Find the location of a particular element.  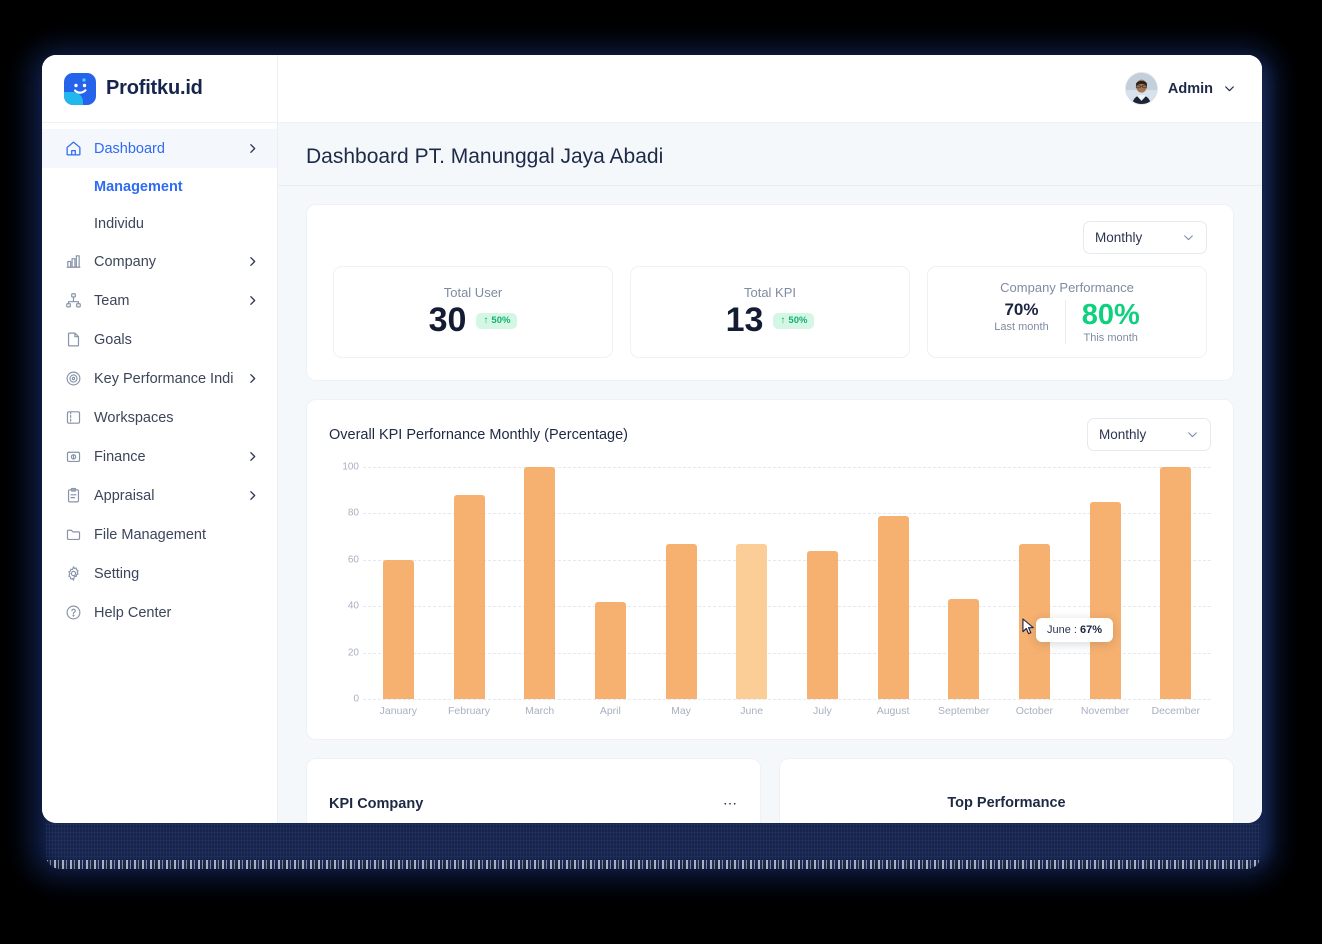

sidebar-item-label: Setting is located at coordinates (117, 573).